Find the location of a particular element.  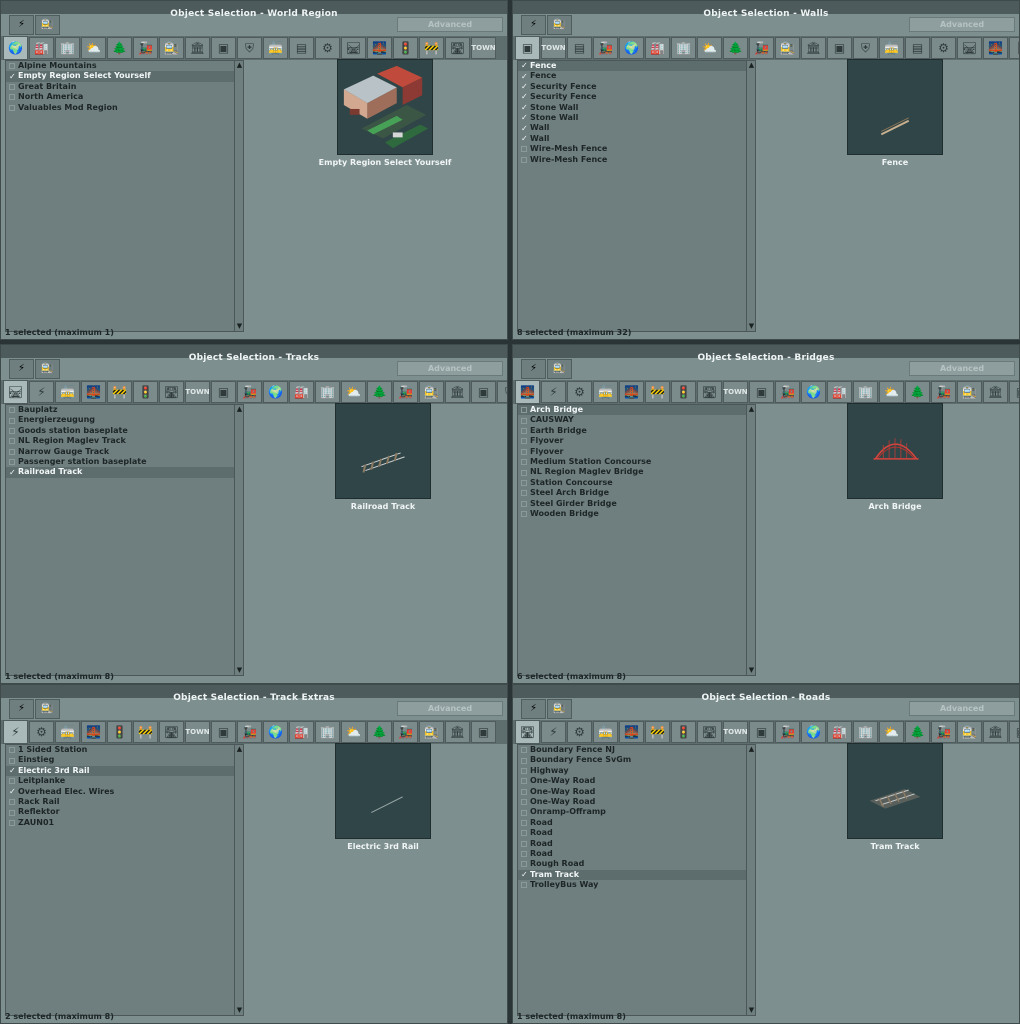

list-item: ✓ Tram Track is located at coordinates (636, 875).